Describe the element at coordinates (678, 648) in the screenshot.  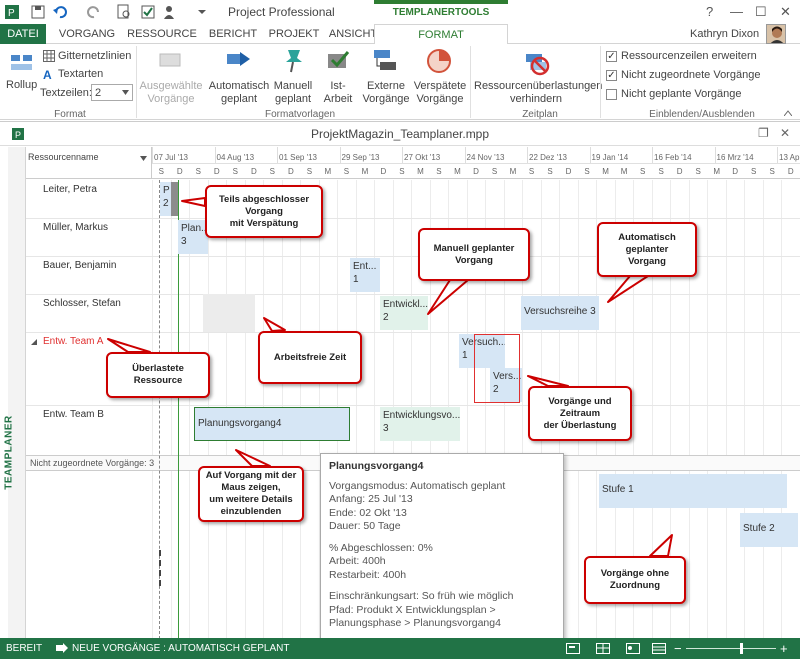
I see `zoom-out-button: −` at that location.